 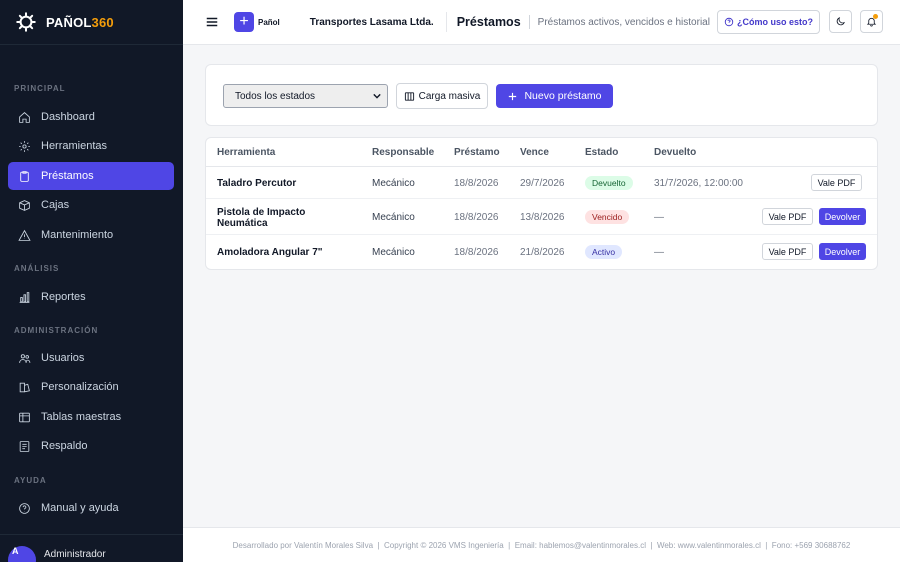 I want to click on bar-chart-icon, so click(x=24, y=297).